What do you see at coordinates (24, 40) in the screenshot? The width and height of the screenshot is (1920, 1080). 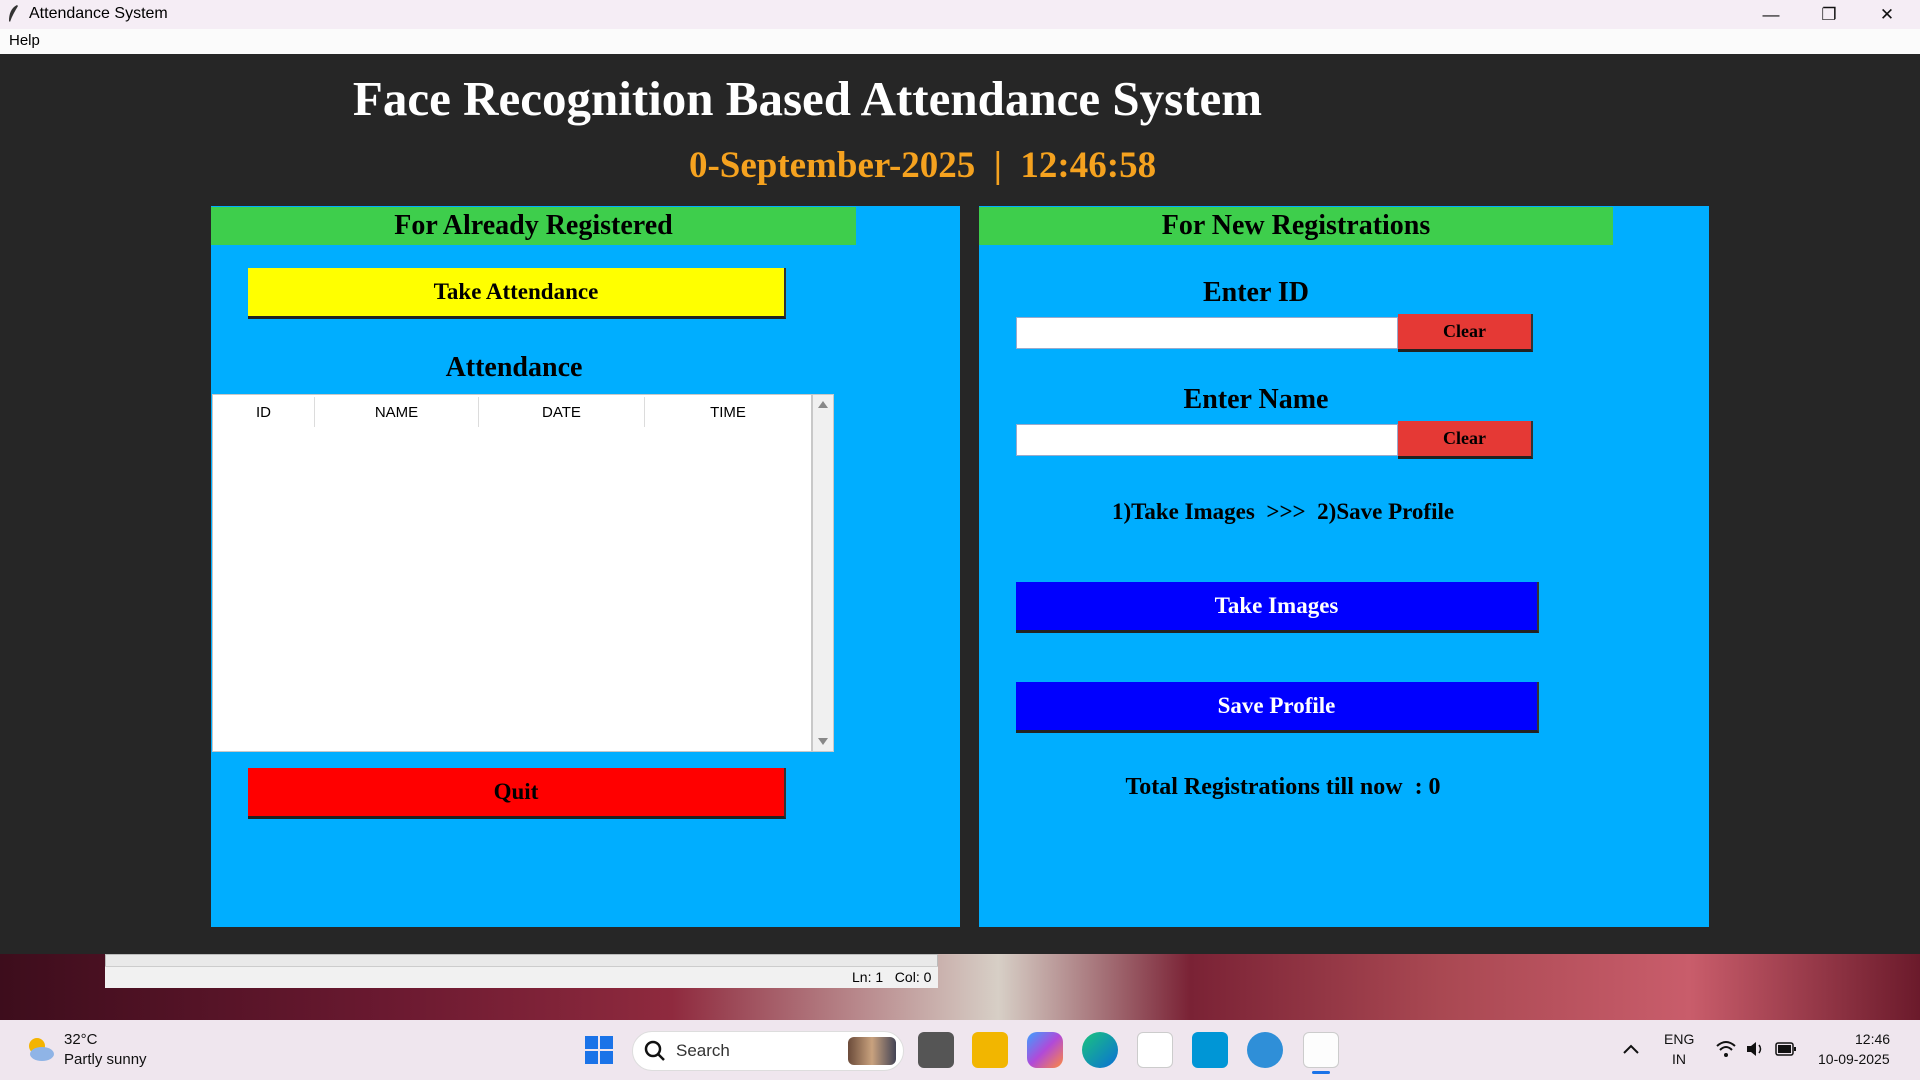 I see `menu-help: Help` at bounding box center [24, 40].